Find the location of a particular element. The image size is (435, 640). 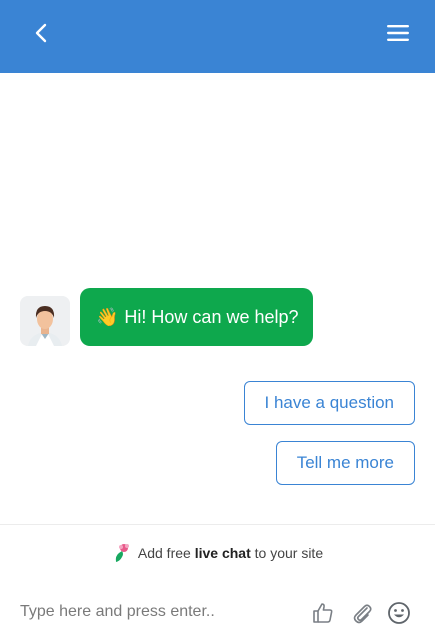

tidio-logo-icon is located at coordinates (122, 553).